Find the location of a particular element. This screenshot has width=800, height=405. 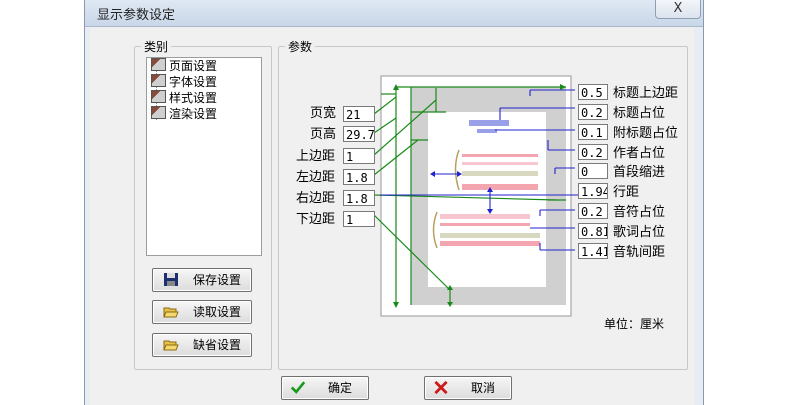

author-space-input: 0.2 is located at coordinates (593, 152).